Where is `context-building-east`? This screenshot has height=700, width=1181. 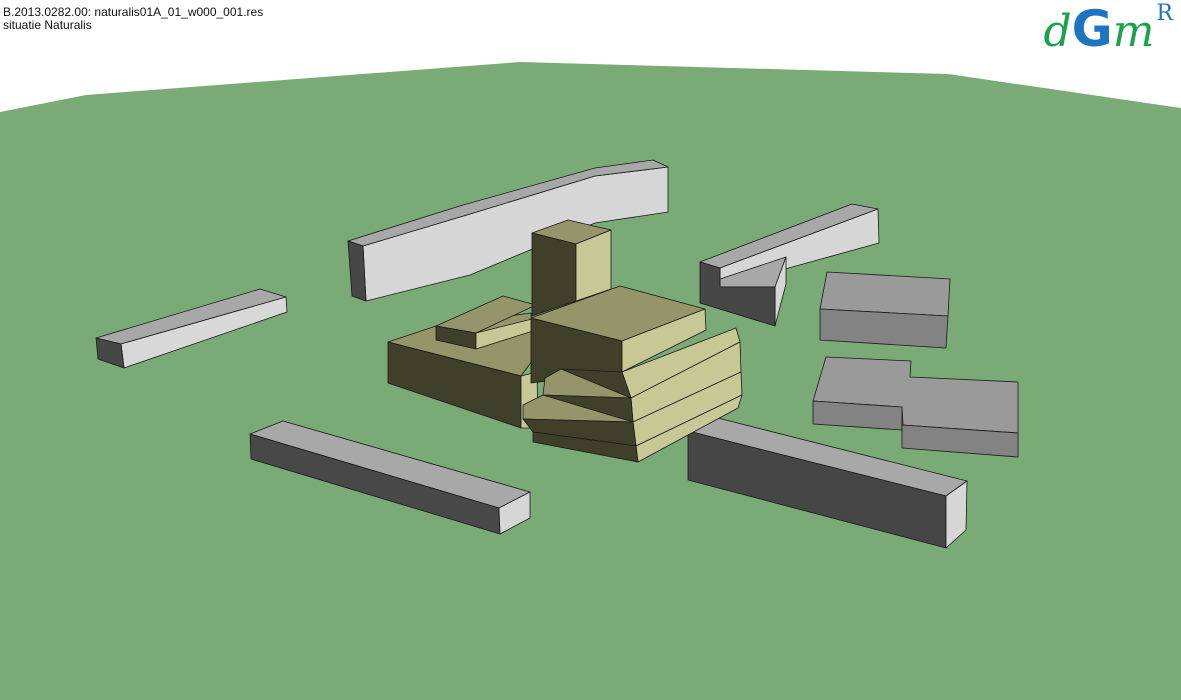 context-building-east is located at coordinates (885, 310).